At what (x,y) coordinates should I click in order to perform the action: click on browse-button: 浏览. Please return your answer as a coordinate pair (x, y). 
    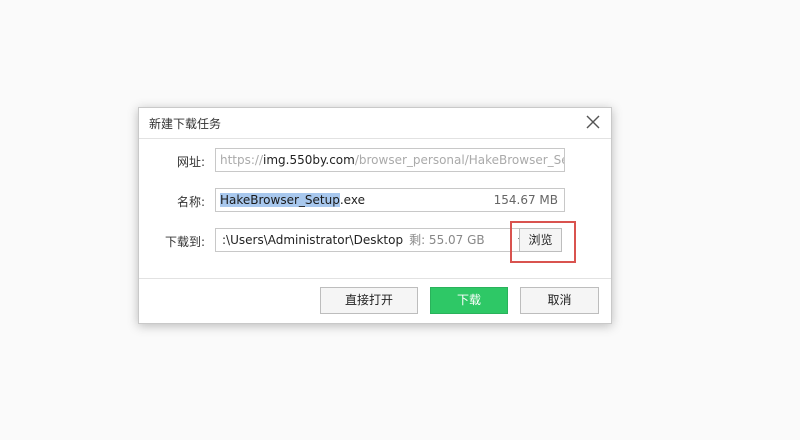
    Looking at the image, I should click on (540, 240).